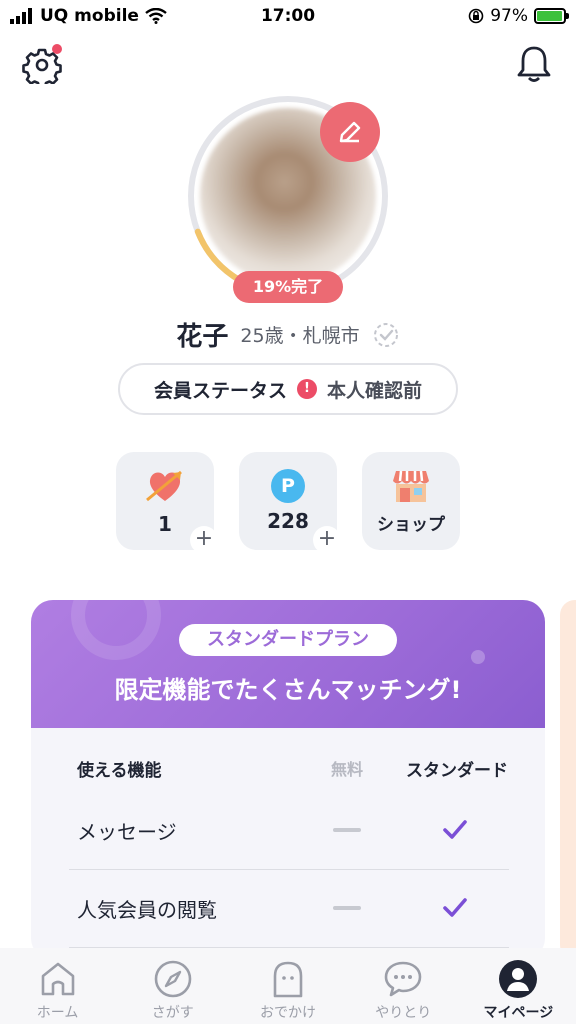 The image size is (576, 1024). What do you see at coordinates (57, 979) in the screenshot?
I see `home-icon` at bounding box center [57, 979].